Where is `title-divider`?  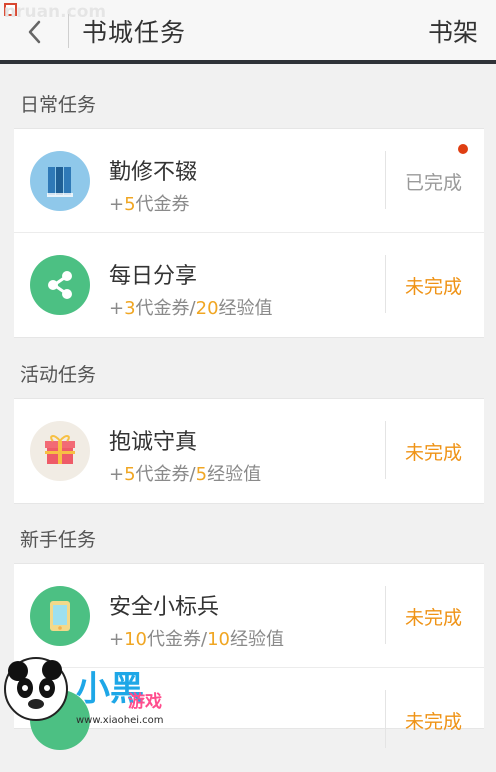 title-divider is located at coordinates (68, 31).